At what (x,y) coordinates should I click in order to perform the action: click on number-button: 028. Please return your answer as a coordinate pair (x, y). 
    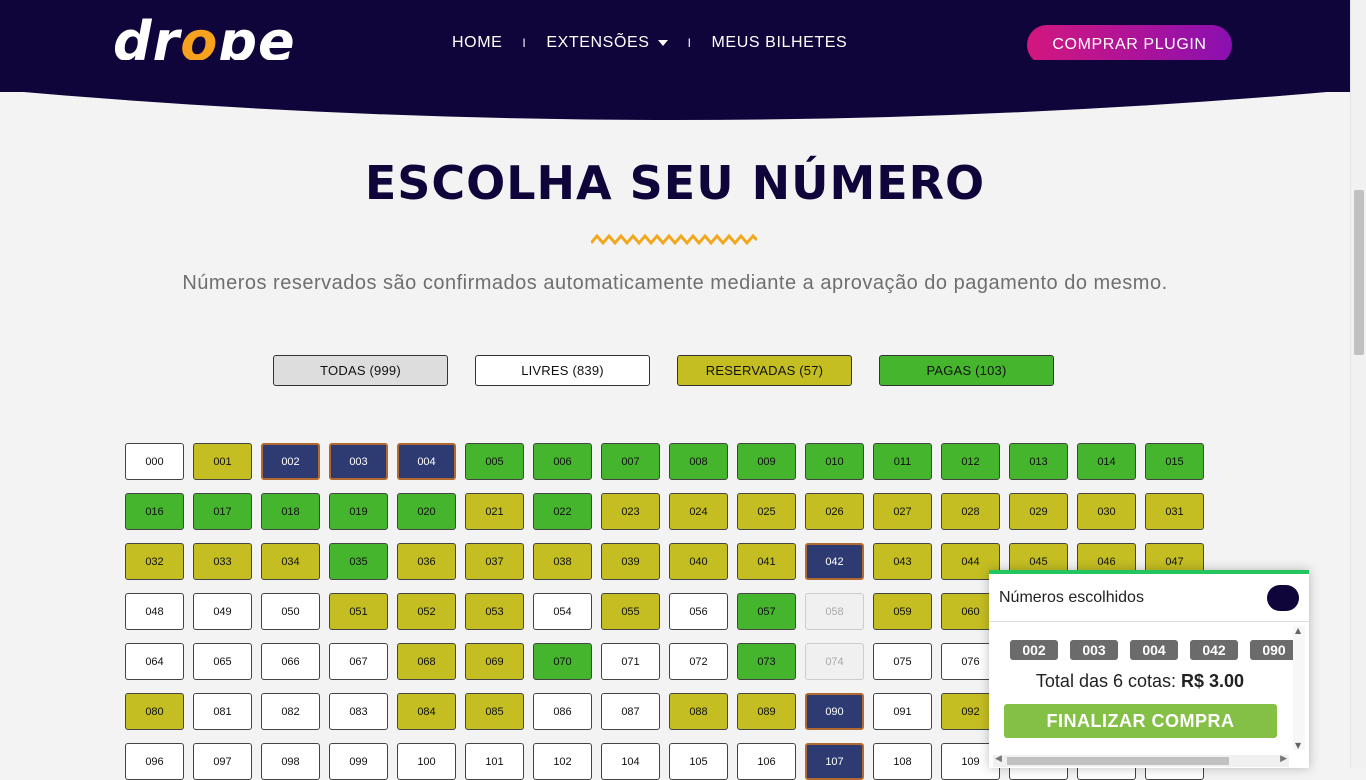
    Looking at the image, I should click on (970, 511).